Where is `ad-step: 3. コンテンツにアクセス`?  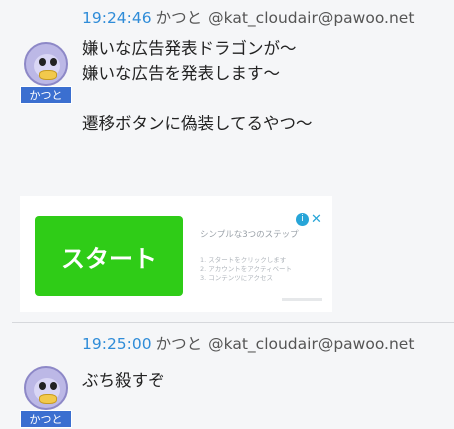
ad-step: 3. コンテンツにアクセス is located at coordinates (236, 278).